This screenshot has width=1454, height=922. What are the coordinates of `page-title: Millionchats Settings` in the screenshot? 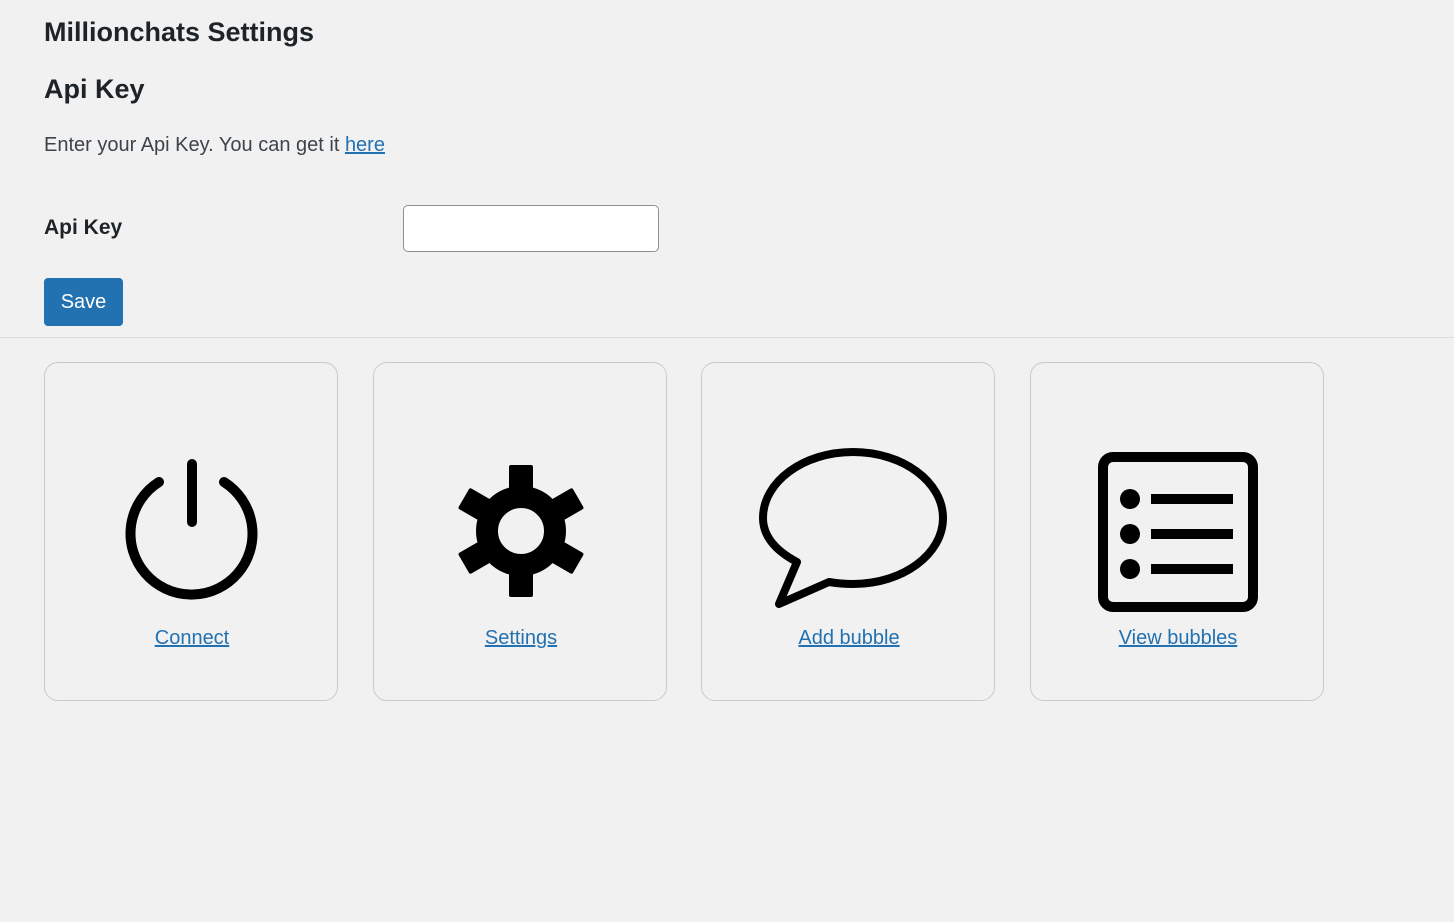 It's located at (179, 32).